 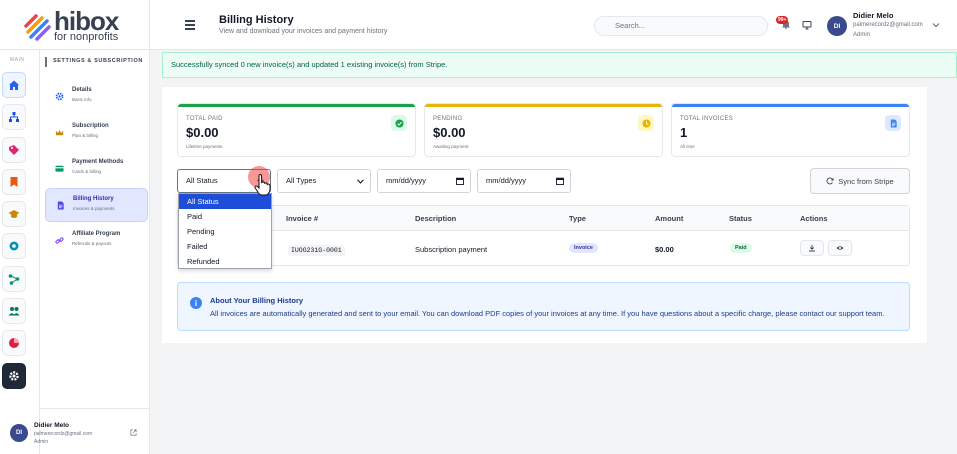 What do you see at coordinates (82, 90) in the screenshot?
I see `settings-item-title: Details` at bounding box center [82, 90].